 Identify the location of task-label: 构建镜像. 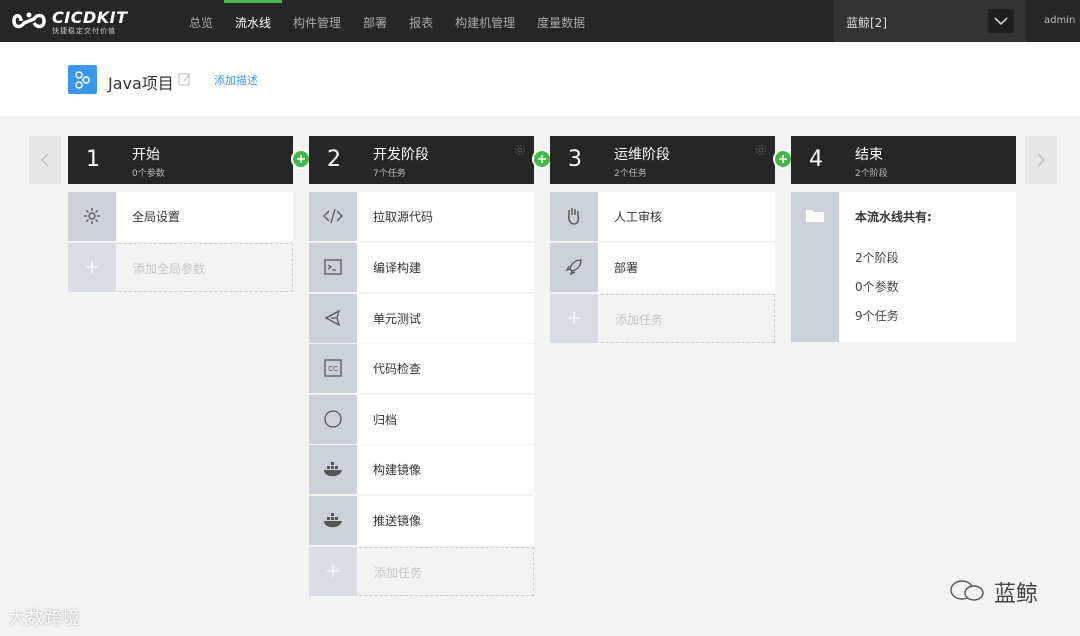
(397, 470).